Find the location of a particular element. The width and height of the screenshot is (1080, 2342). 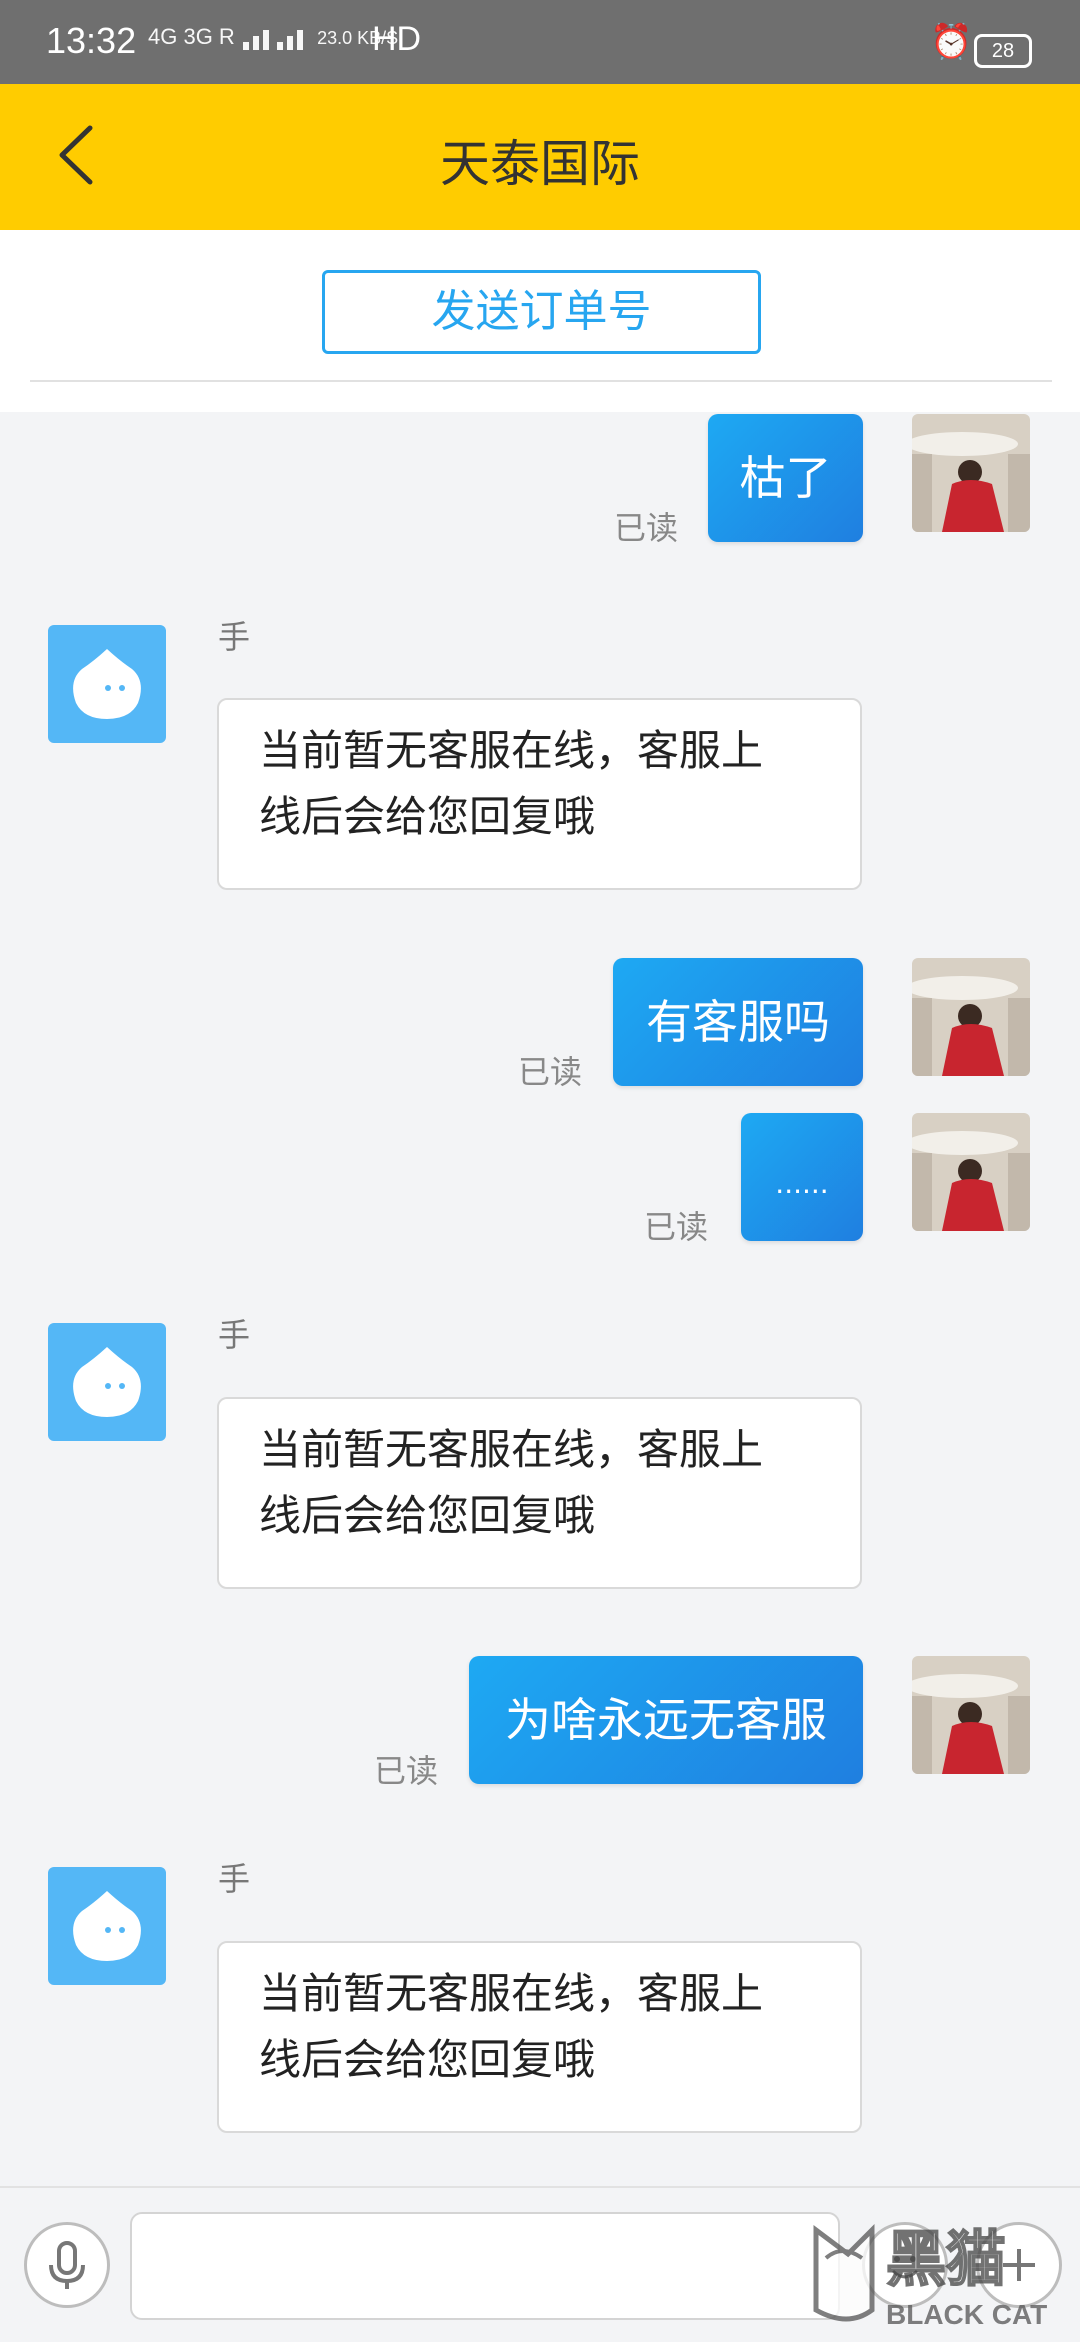

user-message-bubble: 枯了 is located at coordinates (785, 478).